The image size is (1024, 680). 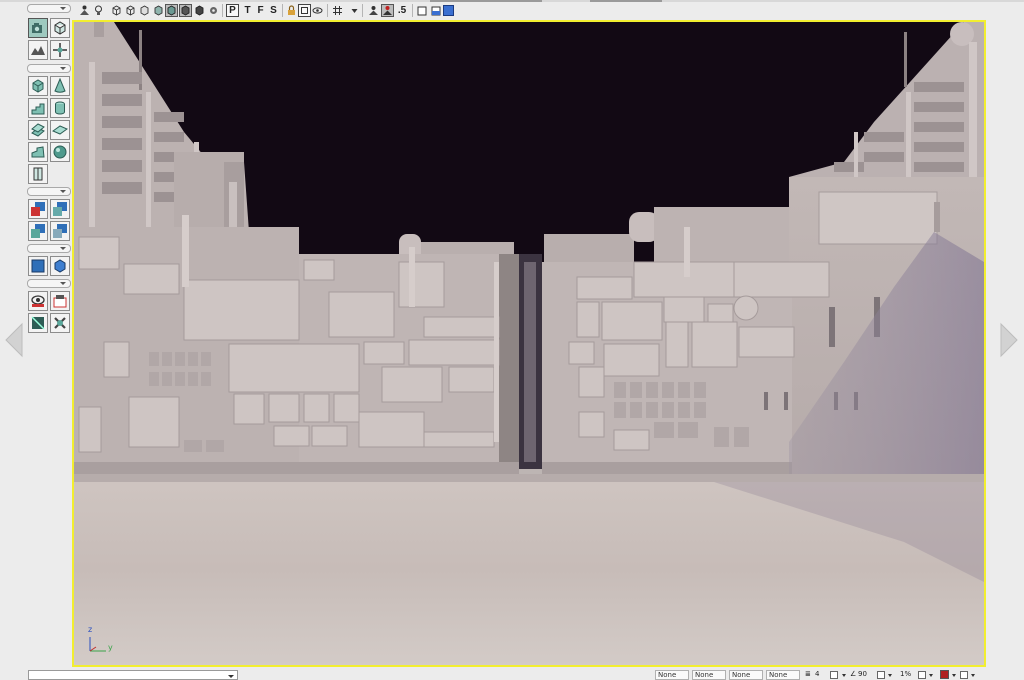 I want to click on cube-lit-icon, so click(x=158, y=10).